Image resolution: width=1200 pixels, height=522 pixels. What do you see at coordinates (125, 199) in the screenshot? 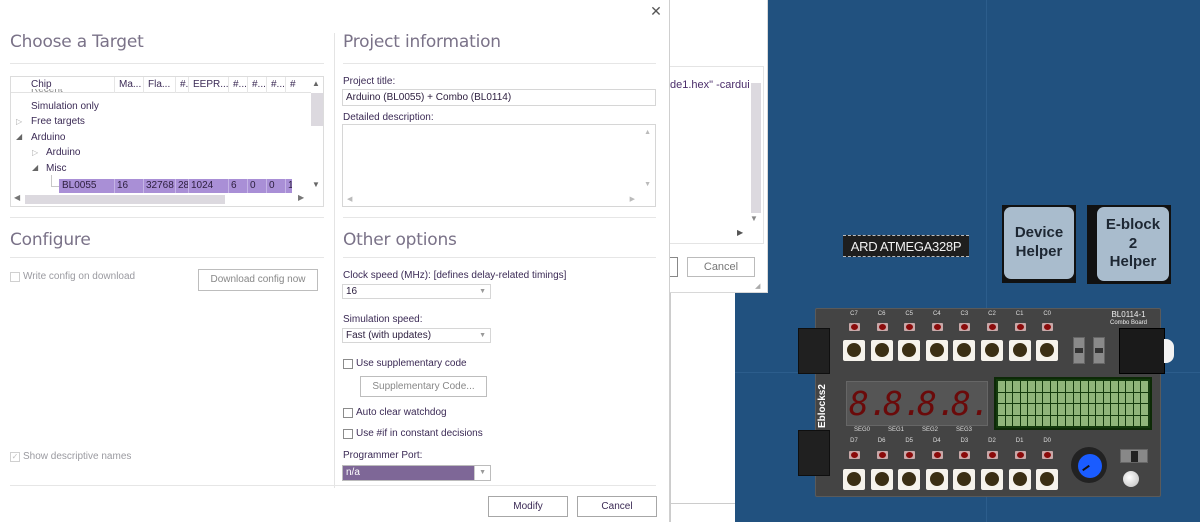
I see `tree-horizontal-scrollbar` at bounding box center [125, 199].